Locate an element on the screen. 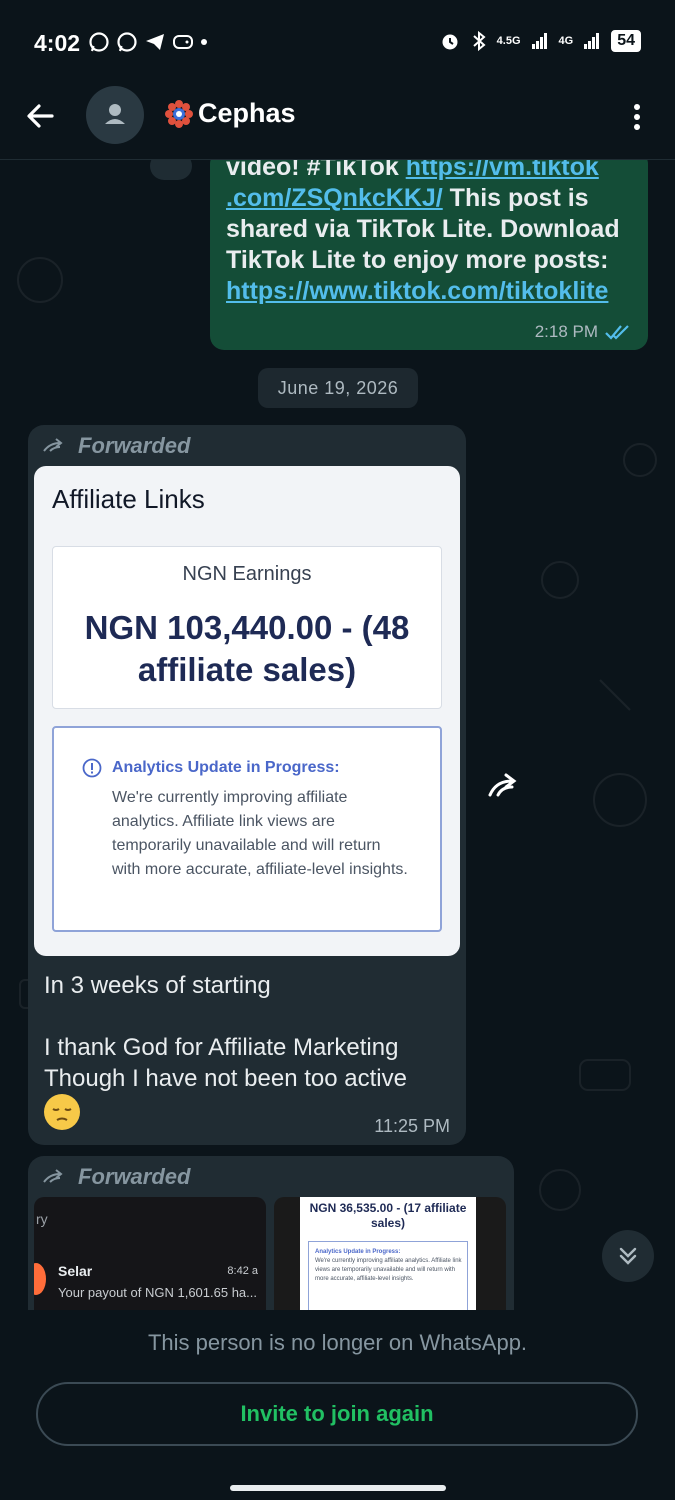 The image size is (675, 1500). battery-indicator: 54 is located at coordinates (626, 41).